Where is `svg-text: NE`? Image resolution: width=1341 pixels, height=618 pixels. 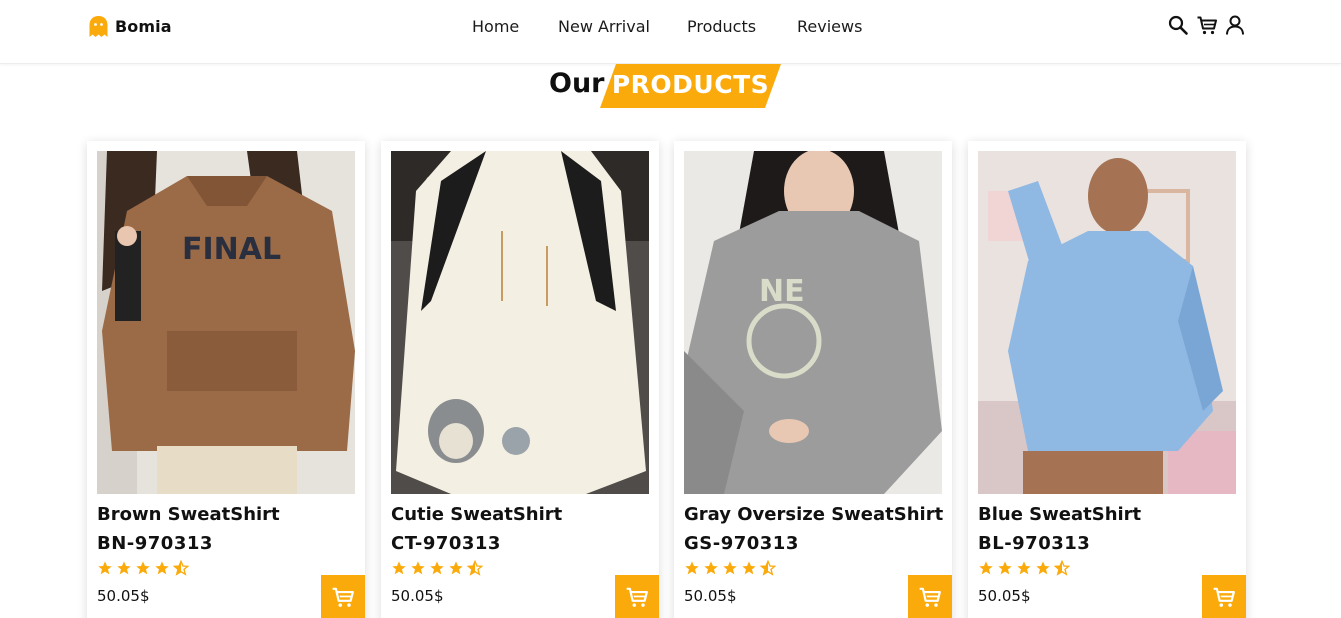
svg-text: NE is located at coordinates (782, 291).